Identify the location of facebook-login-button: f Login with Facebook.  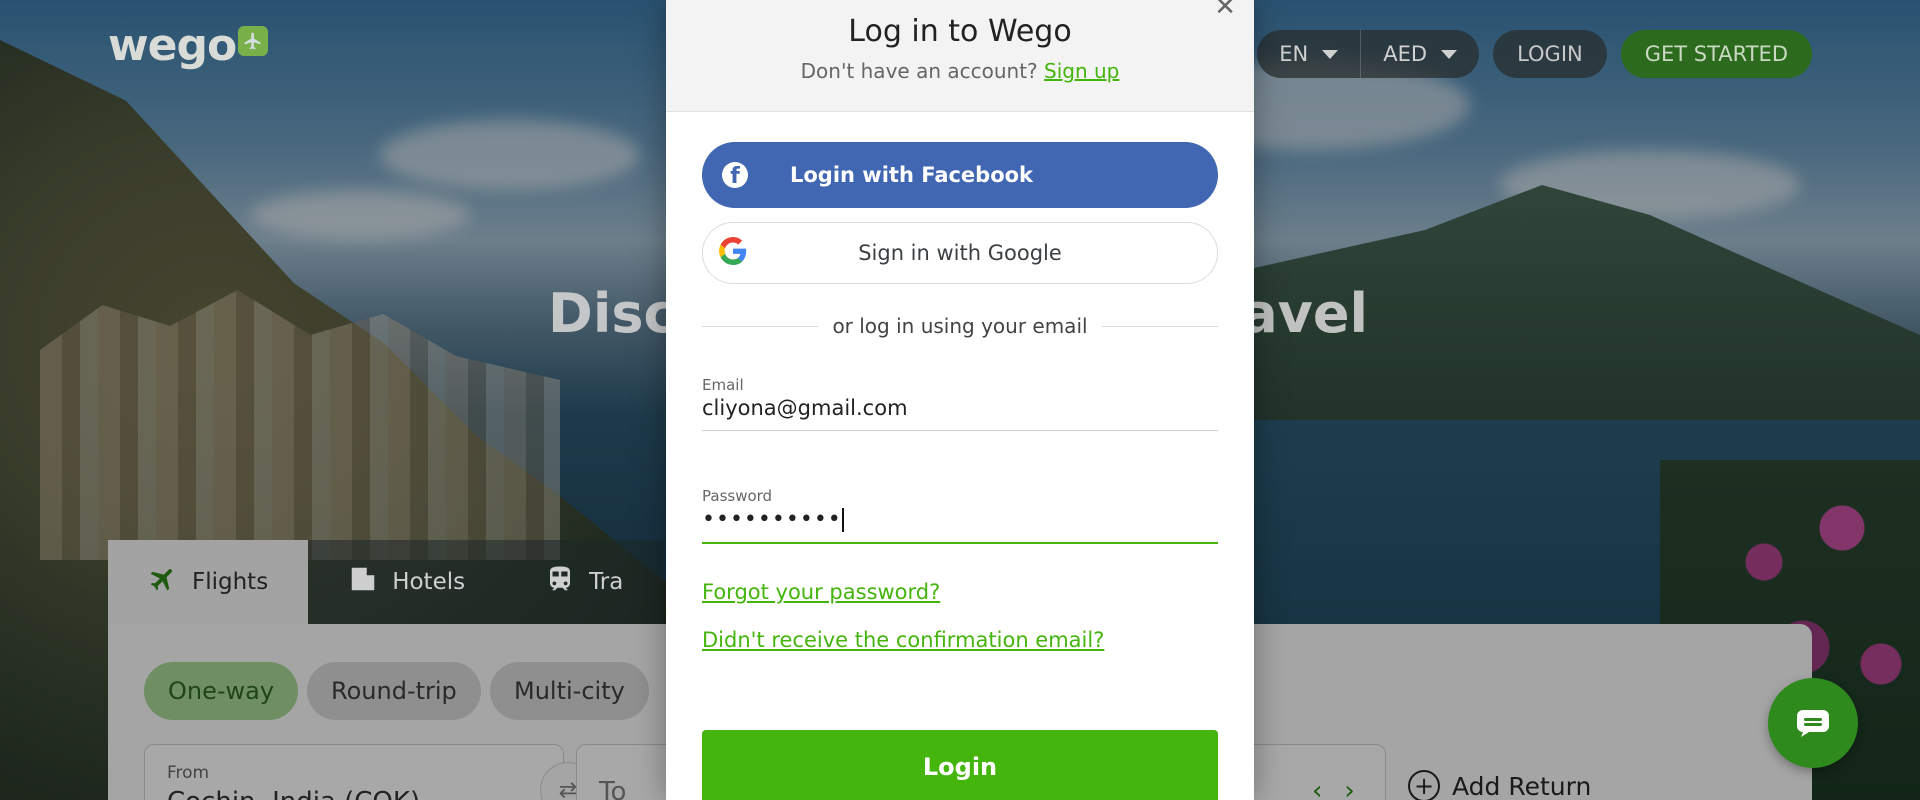
(960, 175).